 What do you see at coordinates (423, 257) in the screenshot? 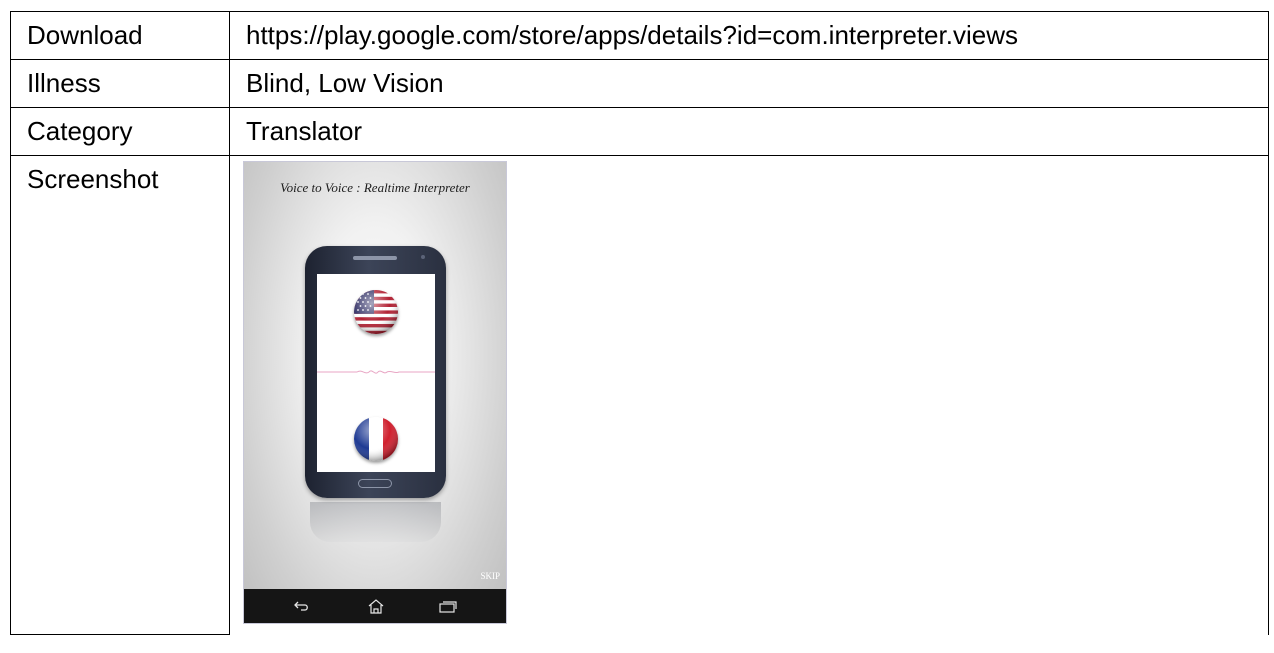
I see `phone-camera` at bounding box center [423, 257].